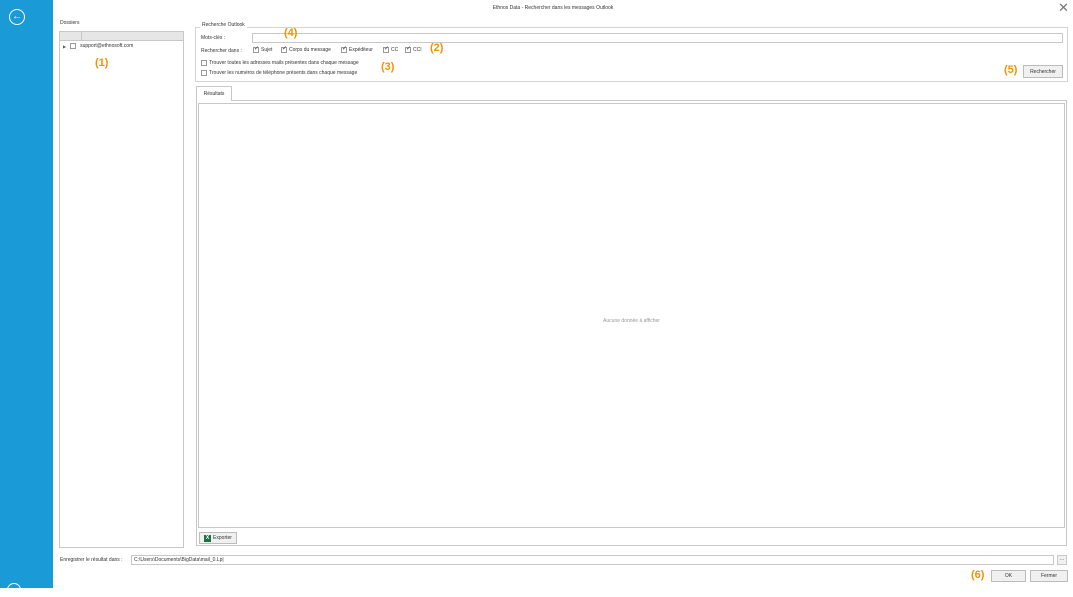  I want to click on body-label: Corps du message, so click(310, 50).